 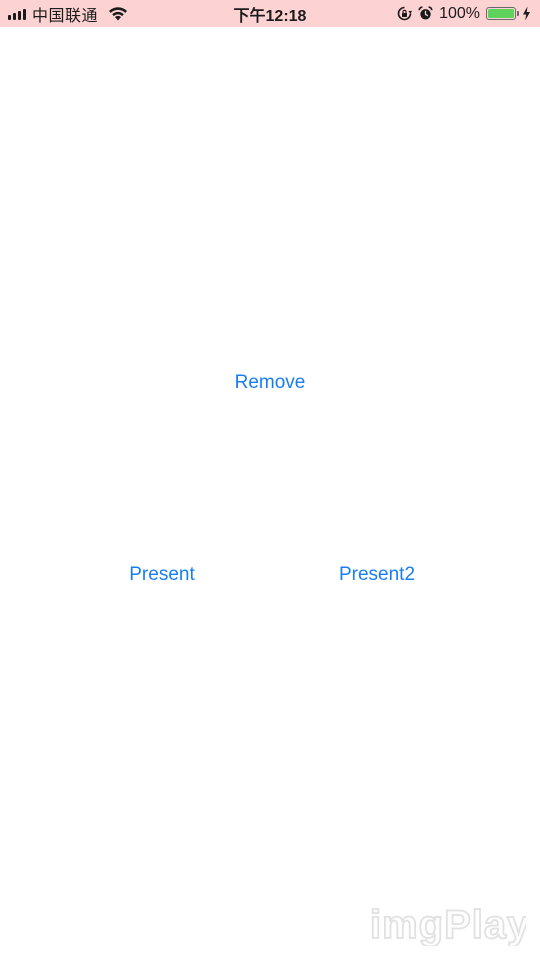 What do you see at coordinates (270, 13) in the screenshot?
I see `status-bar: 中国联通 下午12:18 100%` at bounding box center [270, 13].